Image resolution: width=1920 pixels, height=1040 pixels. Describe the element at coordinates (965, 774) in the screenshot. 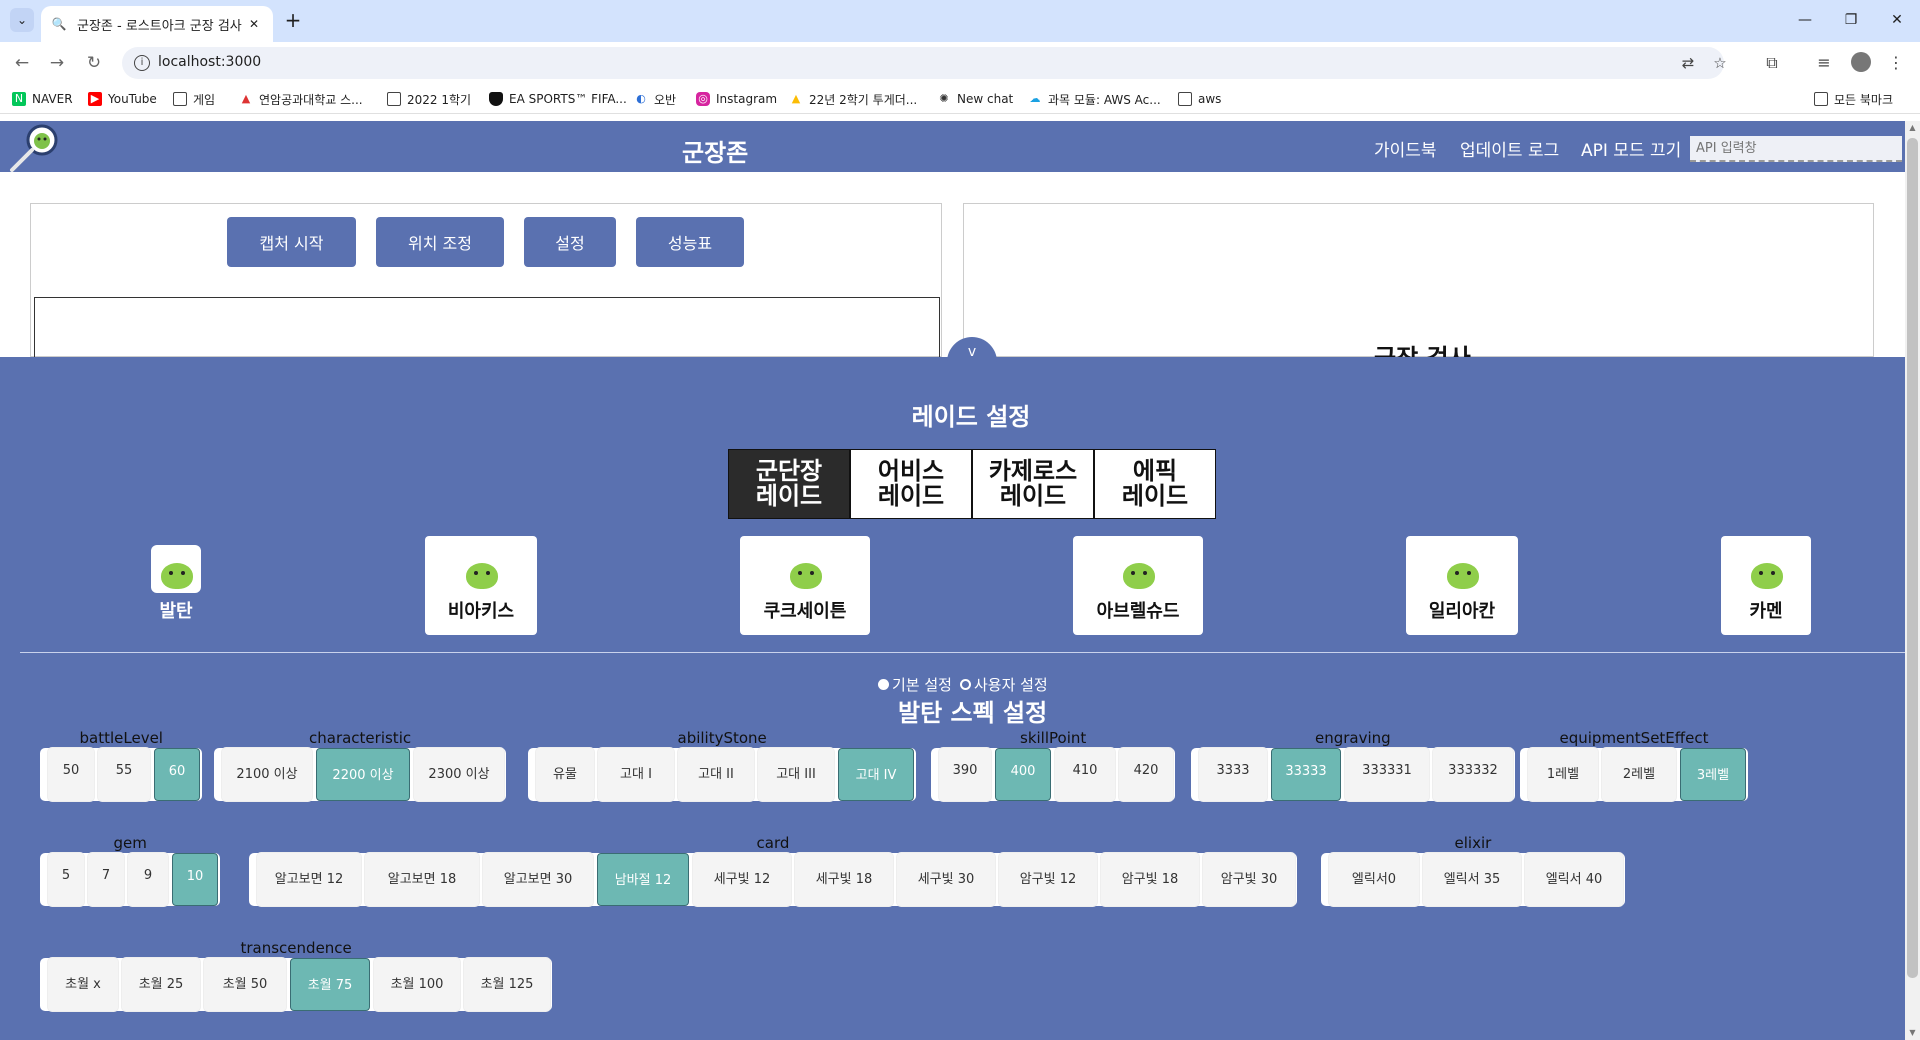

I see `spec-option: 390` at that location.